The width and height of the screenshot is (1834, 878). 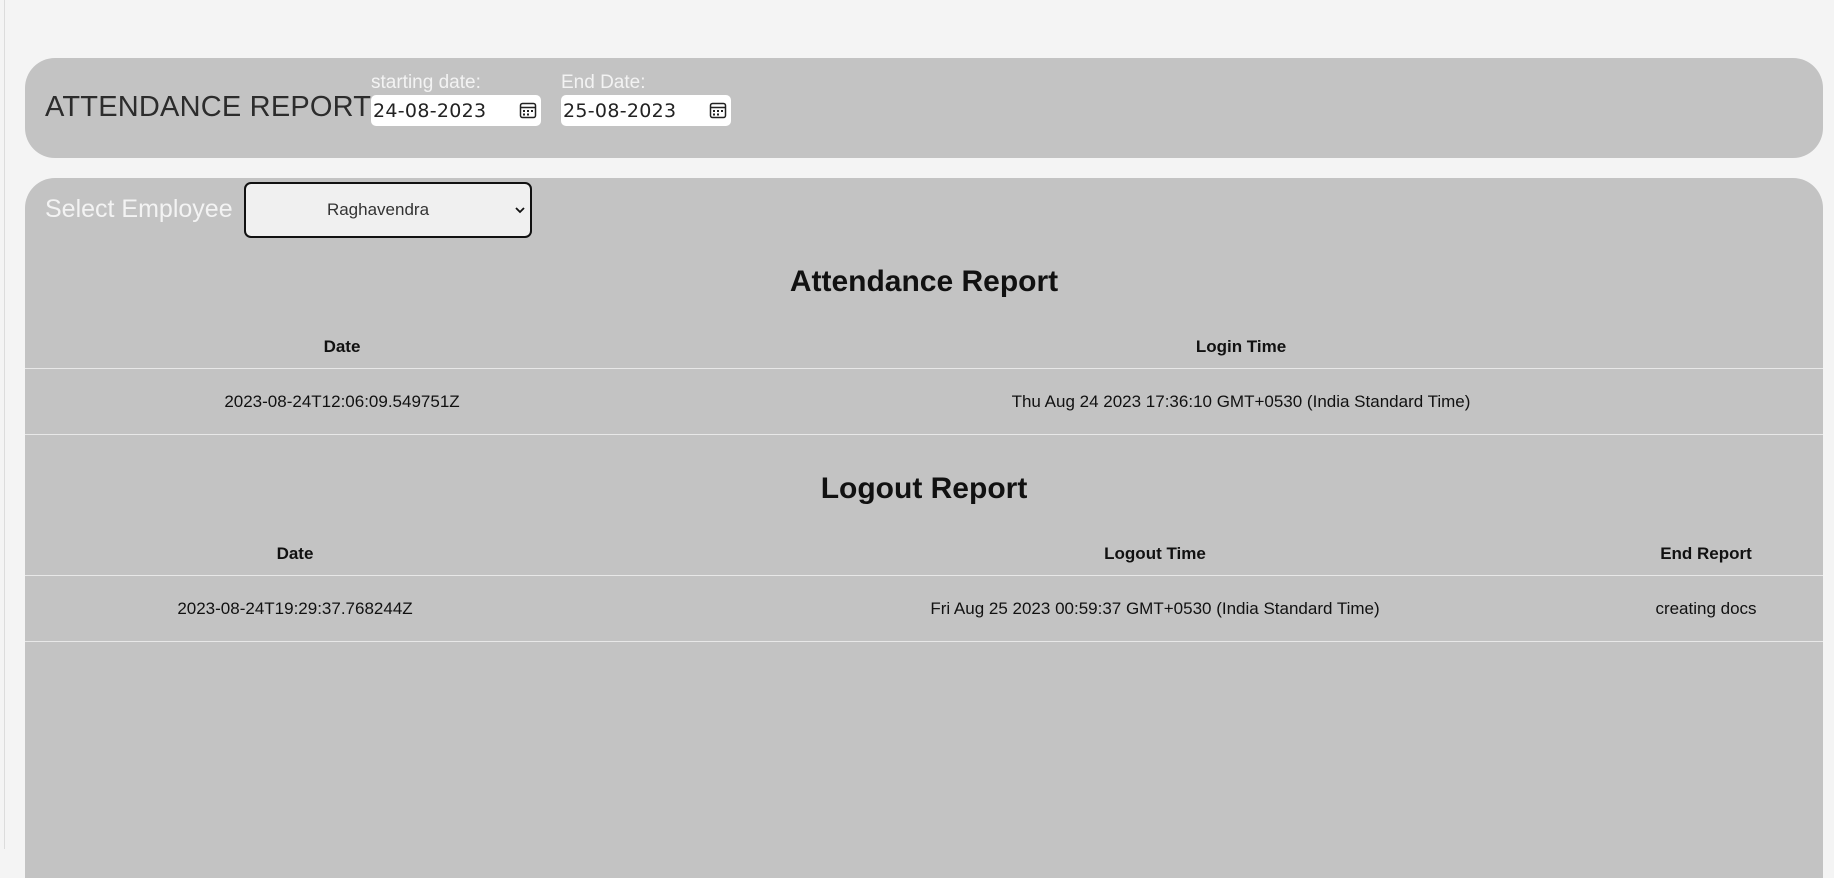 I want to click on start-date-group: starting date: 24-08-2023, so click(x=456, y=99).